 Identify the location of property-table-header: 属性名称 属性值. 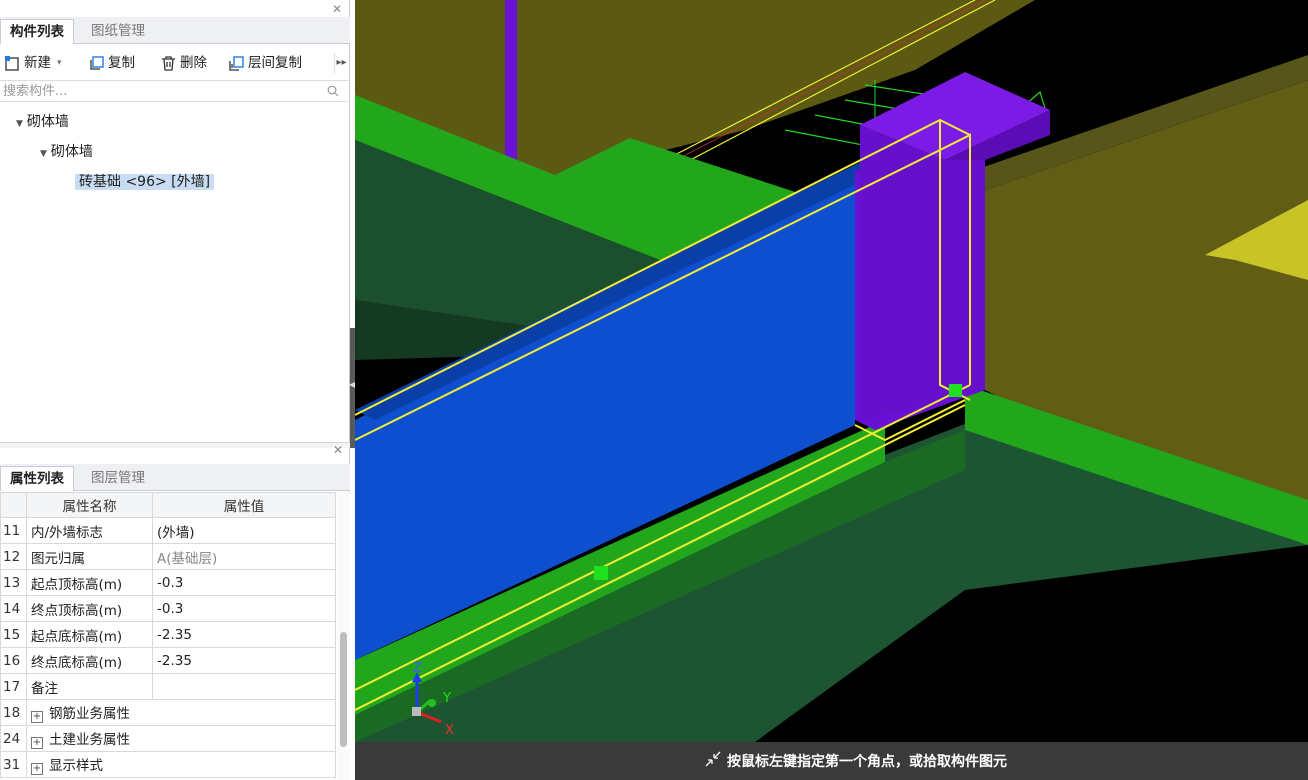
(168, 505).